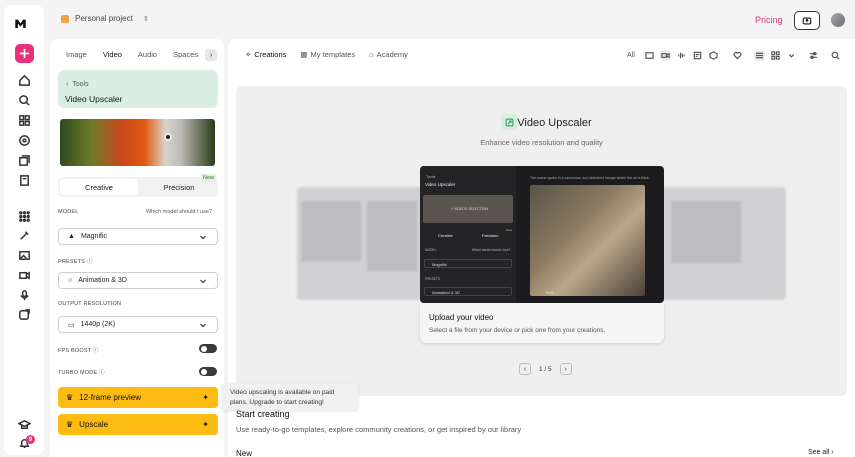 This screenshot has width=855, height=457. Describe the element at coordinates (179, 212) in the screenshot. I see `model-help-link: Which model should I use?` at that location.